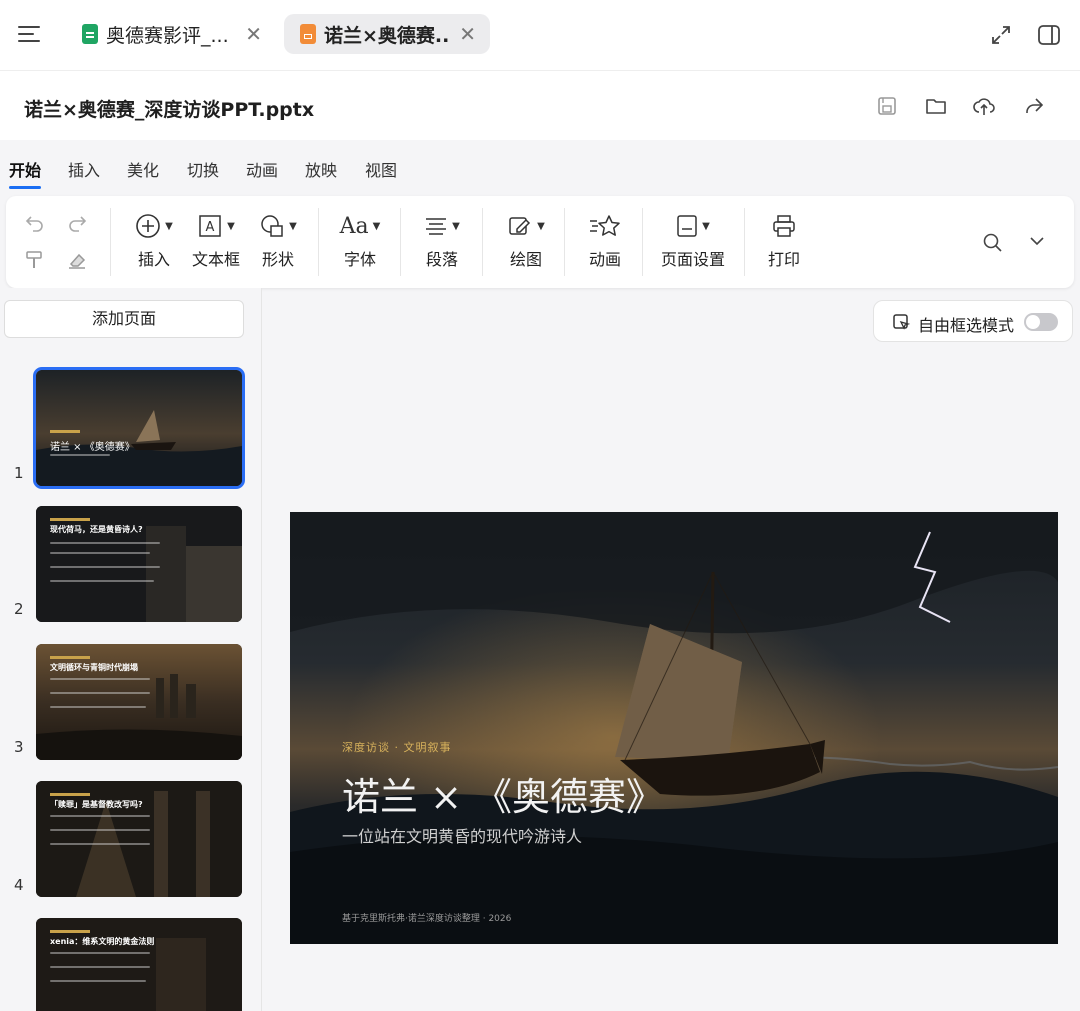  Describe the element at coordinates (262, 169) in the screenshot. I see `tab-animation: 动画` at that location.